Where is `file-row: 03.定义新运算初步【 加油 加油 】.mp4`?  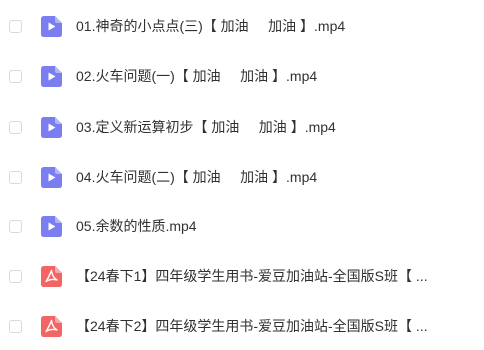 file-row: 03.定义新运算初步【 加油 加油 】.mp4 is located at coordinates (242, 127).